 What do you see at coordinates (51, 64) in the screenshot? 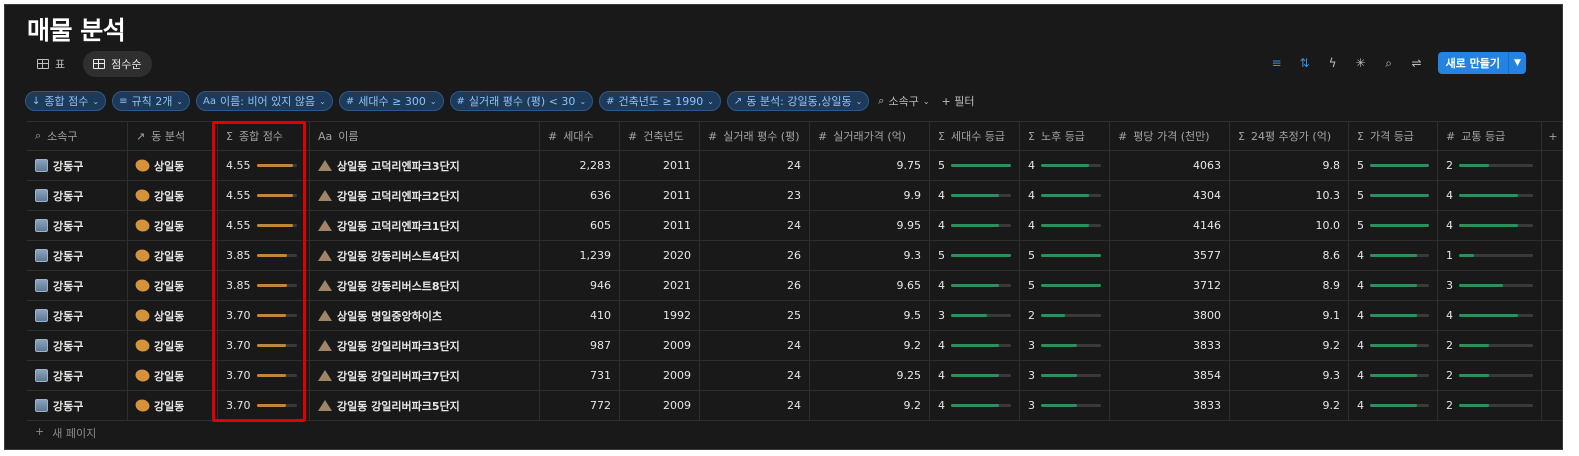
I see `tab-table: 표` at bounding box center [51, 64].